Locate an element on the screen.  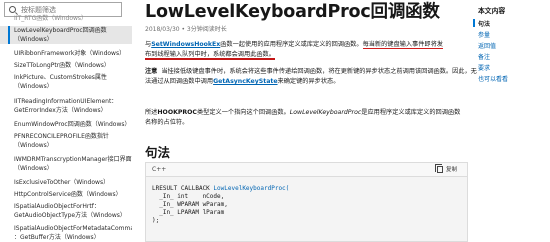
sidebar-item: InkPicture、CustomStrokes属性 （Windows） is located at coordinates (66, 82).